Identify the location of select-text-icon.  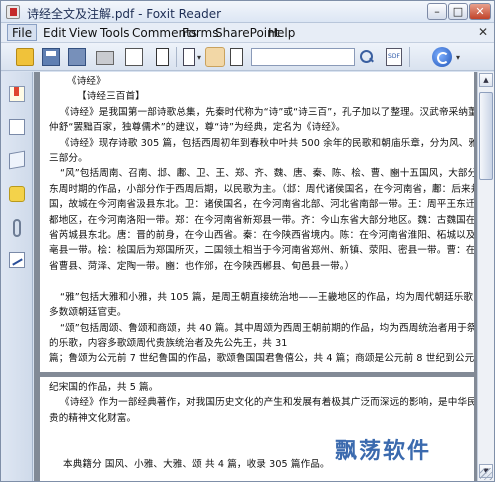
(236, 57).